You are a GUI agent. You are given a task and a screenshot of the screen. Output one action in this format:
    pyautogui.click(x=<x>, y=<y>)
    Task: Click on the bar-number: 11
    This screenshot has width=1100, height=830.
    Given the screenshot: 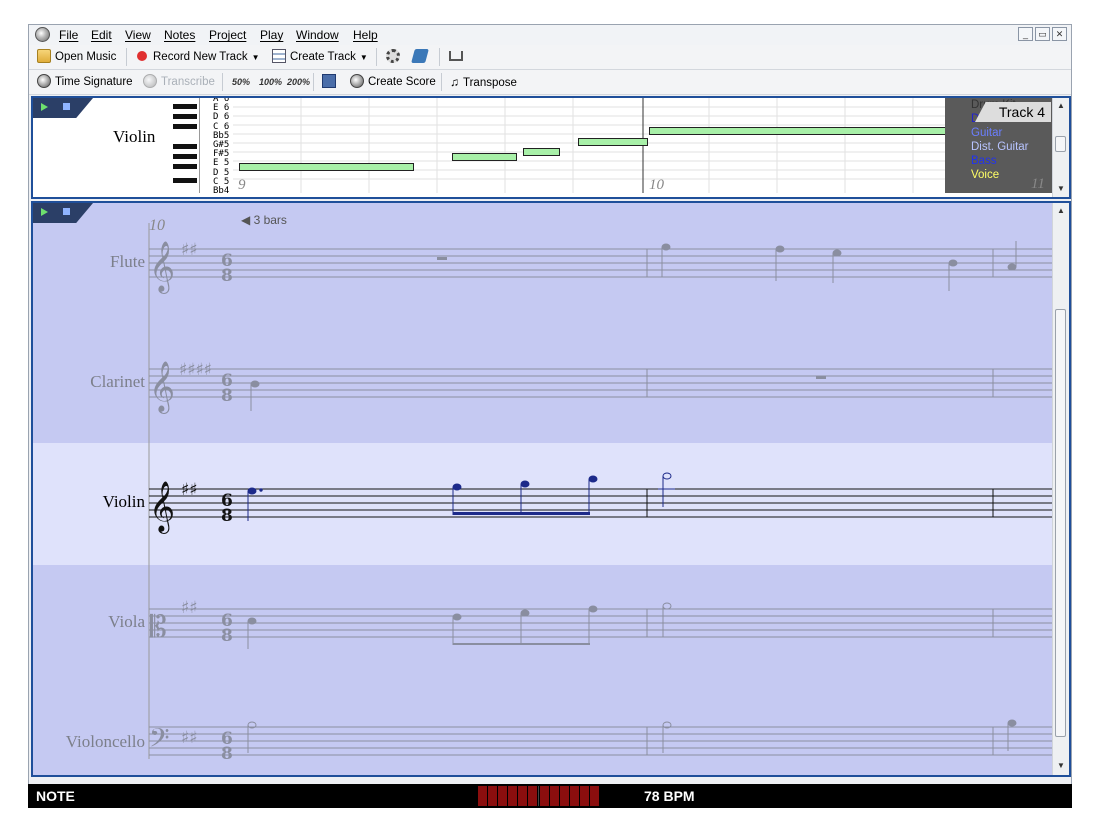 What is the action you would take?
    pyautogui.click(x=1038, y=184)
    